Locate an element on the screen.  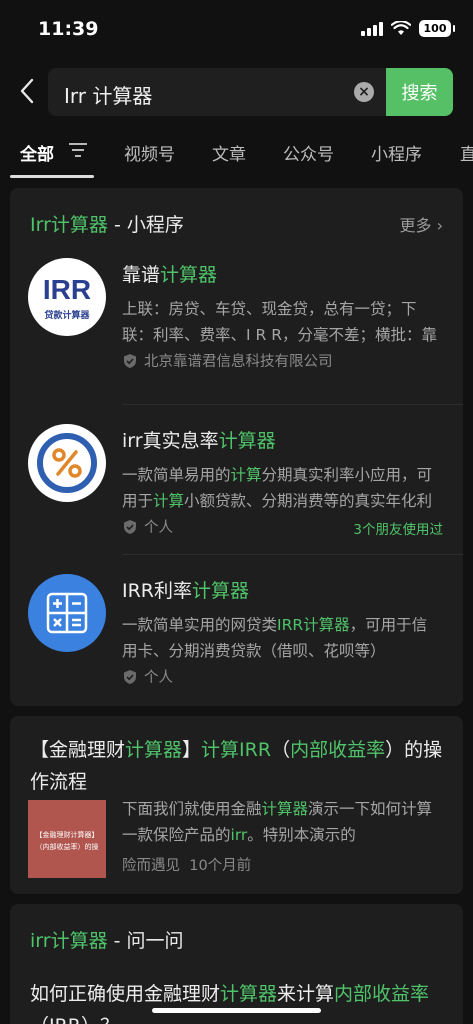
status-icons: 100 is located at coordinates (408, 28).